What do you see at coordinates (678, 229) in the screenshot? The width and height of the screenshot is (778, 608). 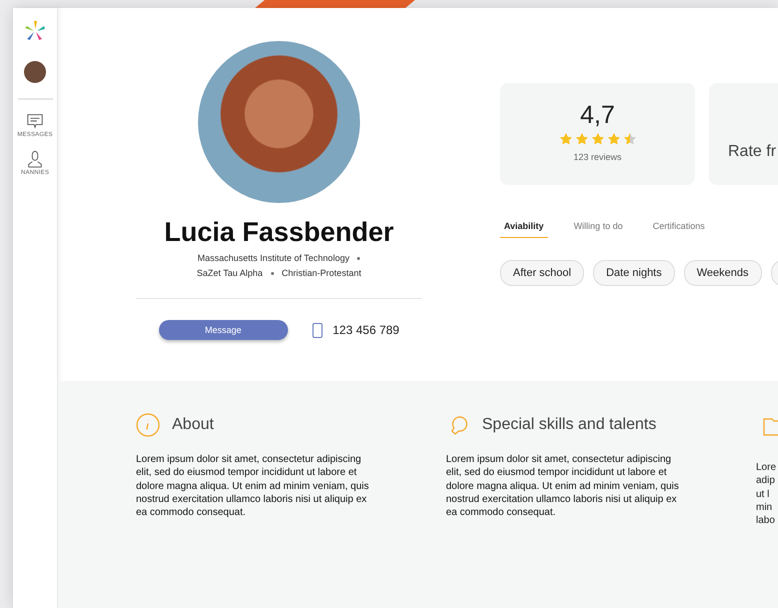 I see `tab: Certifications` at bounding box center [678, 229].